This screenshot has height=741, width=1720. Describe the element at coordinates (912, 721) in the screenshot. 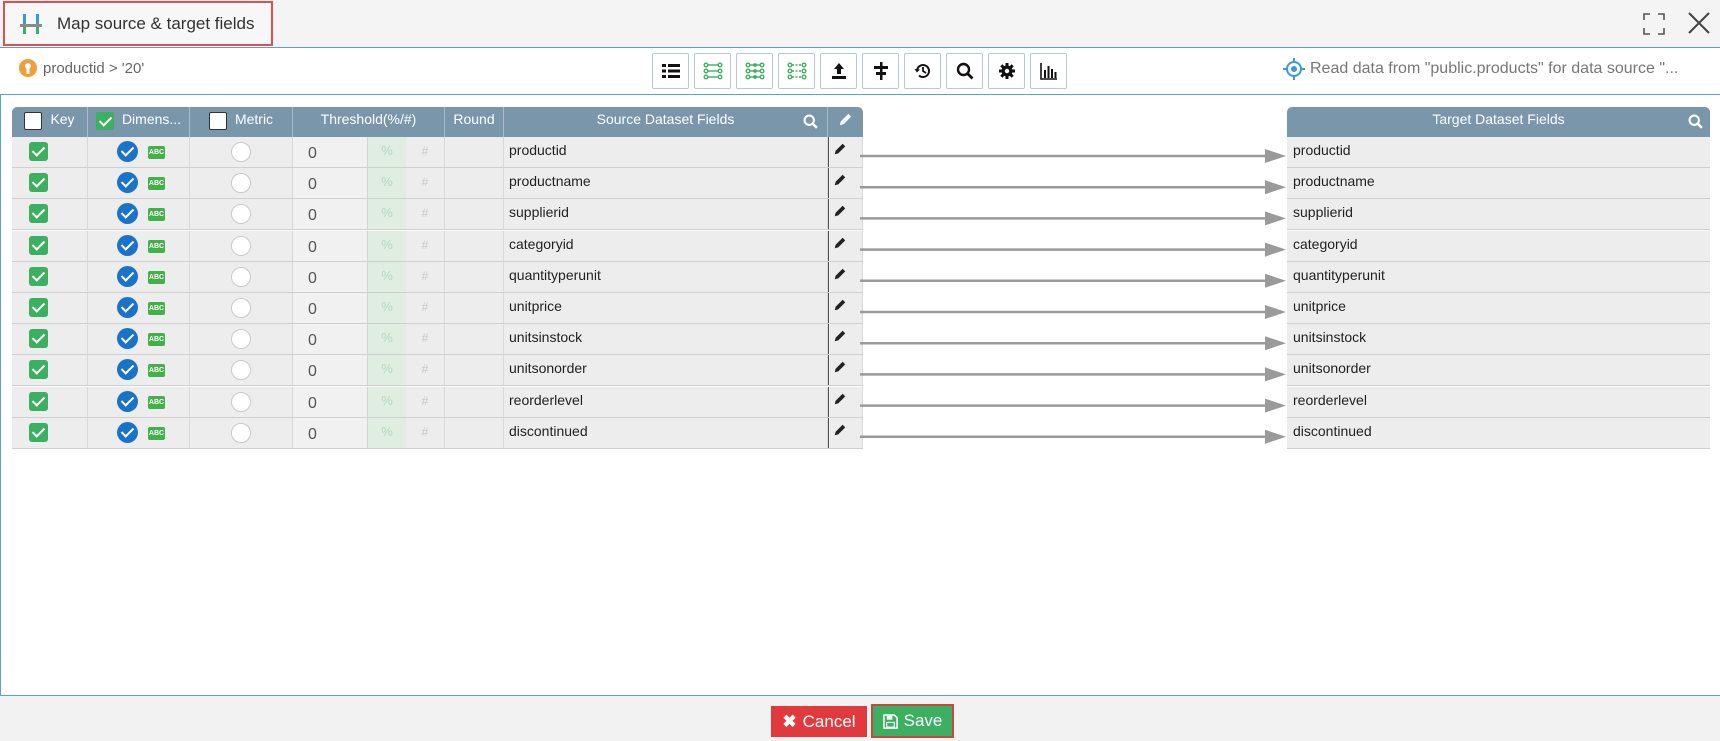

I see `save-button: Save` at that location.